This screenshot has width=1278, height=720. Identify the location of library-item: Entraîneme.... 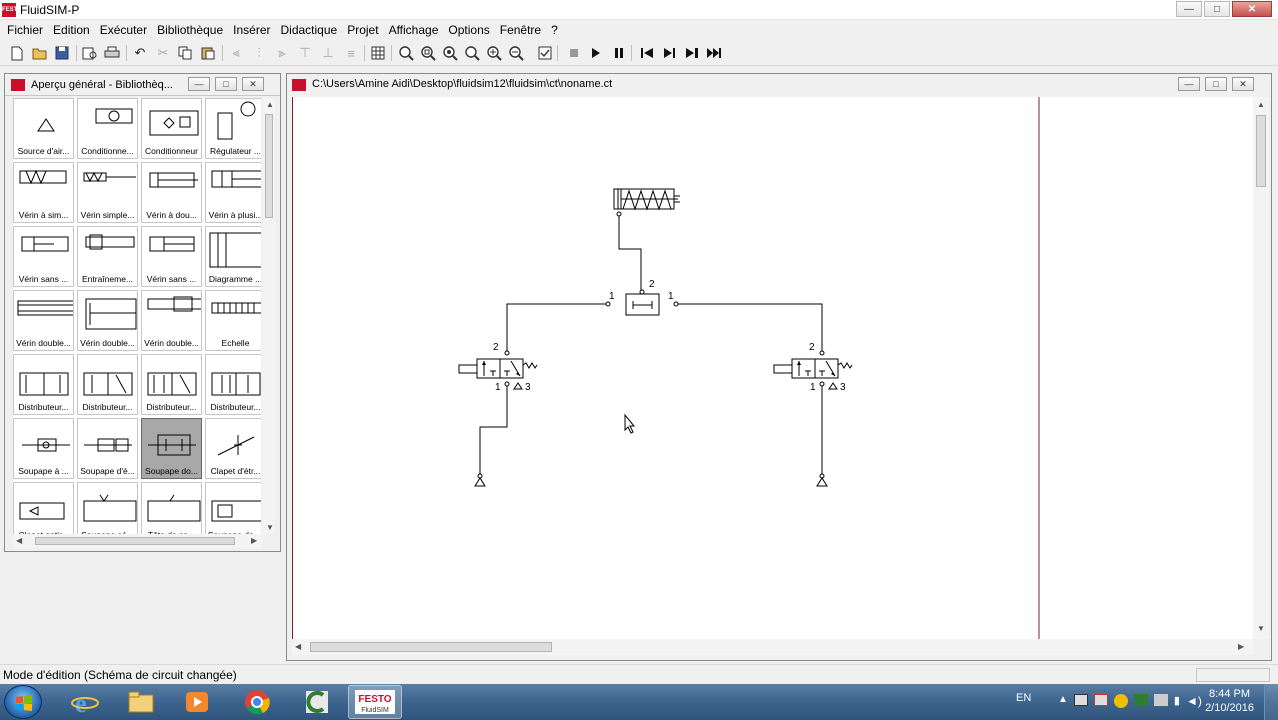
(107, 256).